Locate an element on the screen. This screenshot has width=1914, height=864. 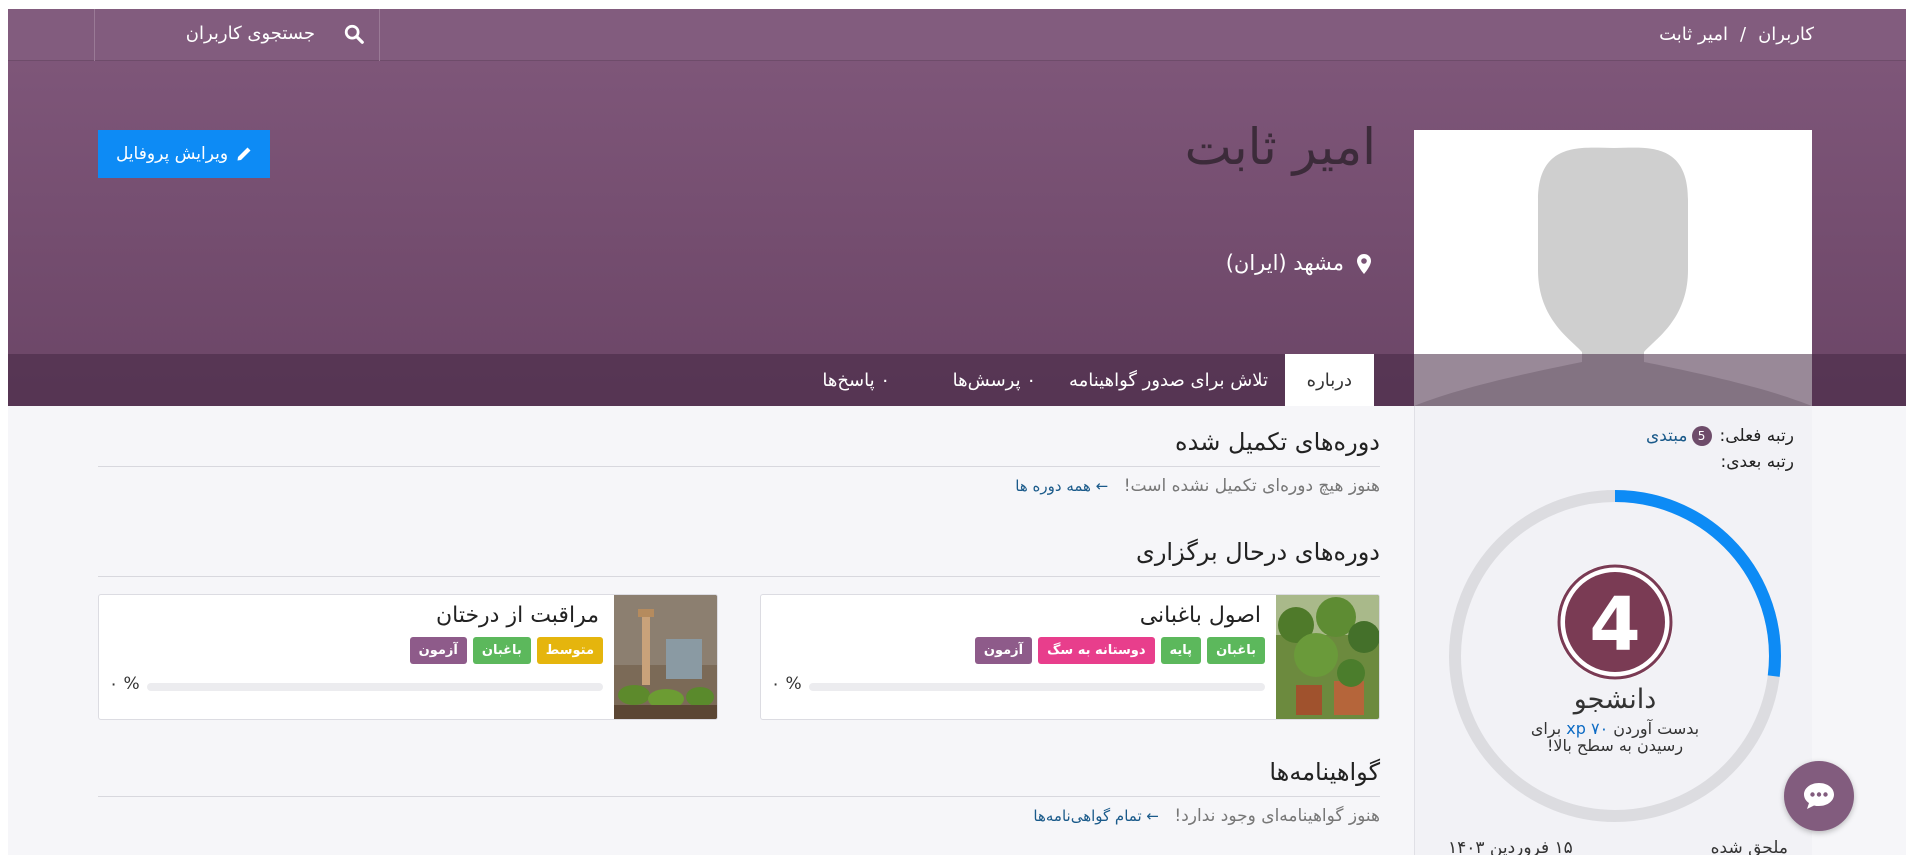
live-chat-button is located at coordinates (1819, 796).